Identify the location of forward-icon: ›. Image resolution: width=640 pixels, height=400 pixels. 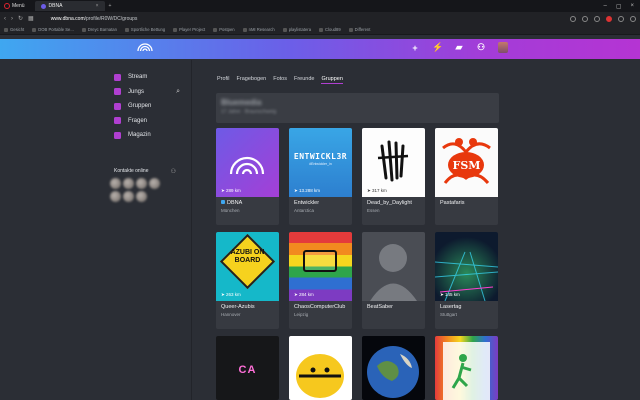
(12, 19).